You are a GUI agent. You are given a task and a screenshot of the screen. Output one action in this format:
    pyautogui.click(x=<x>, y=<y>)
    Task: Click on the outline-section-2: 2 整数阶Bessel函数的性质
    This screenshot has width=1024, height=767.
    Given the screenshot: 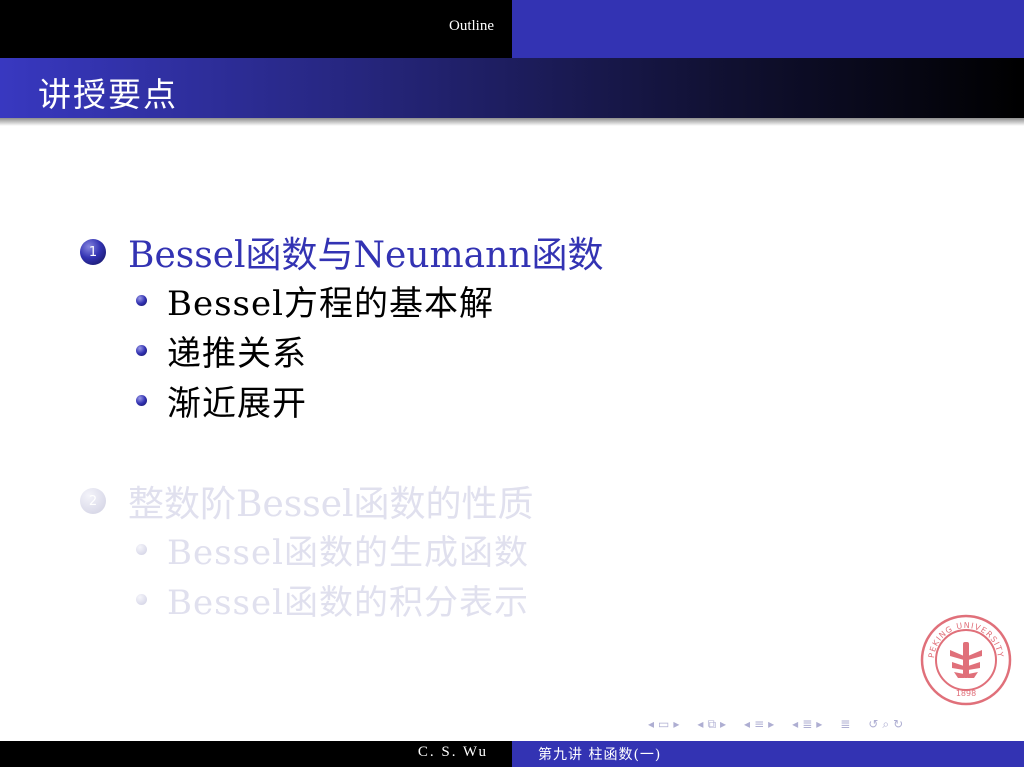 What is the action you would take?
    pyautogui.click(x=307, y=501)
    